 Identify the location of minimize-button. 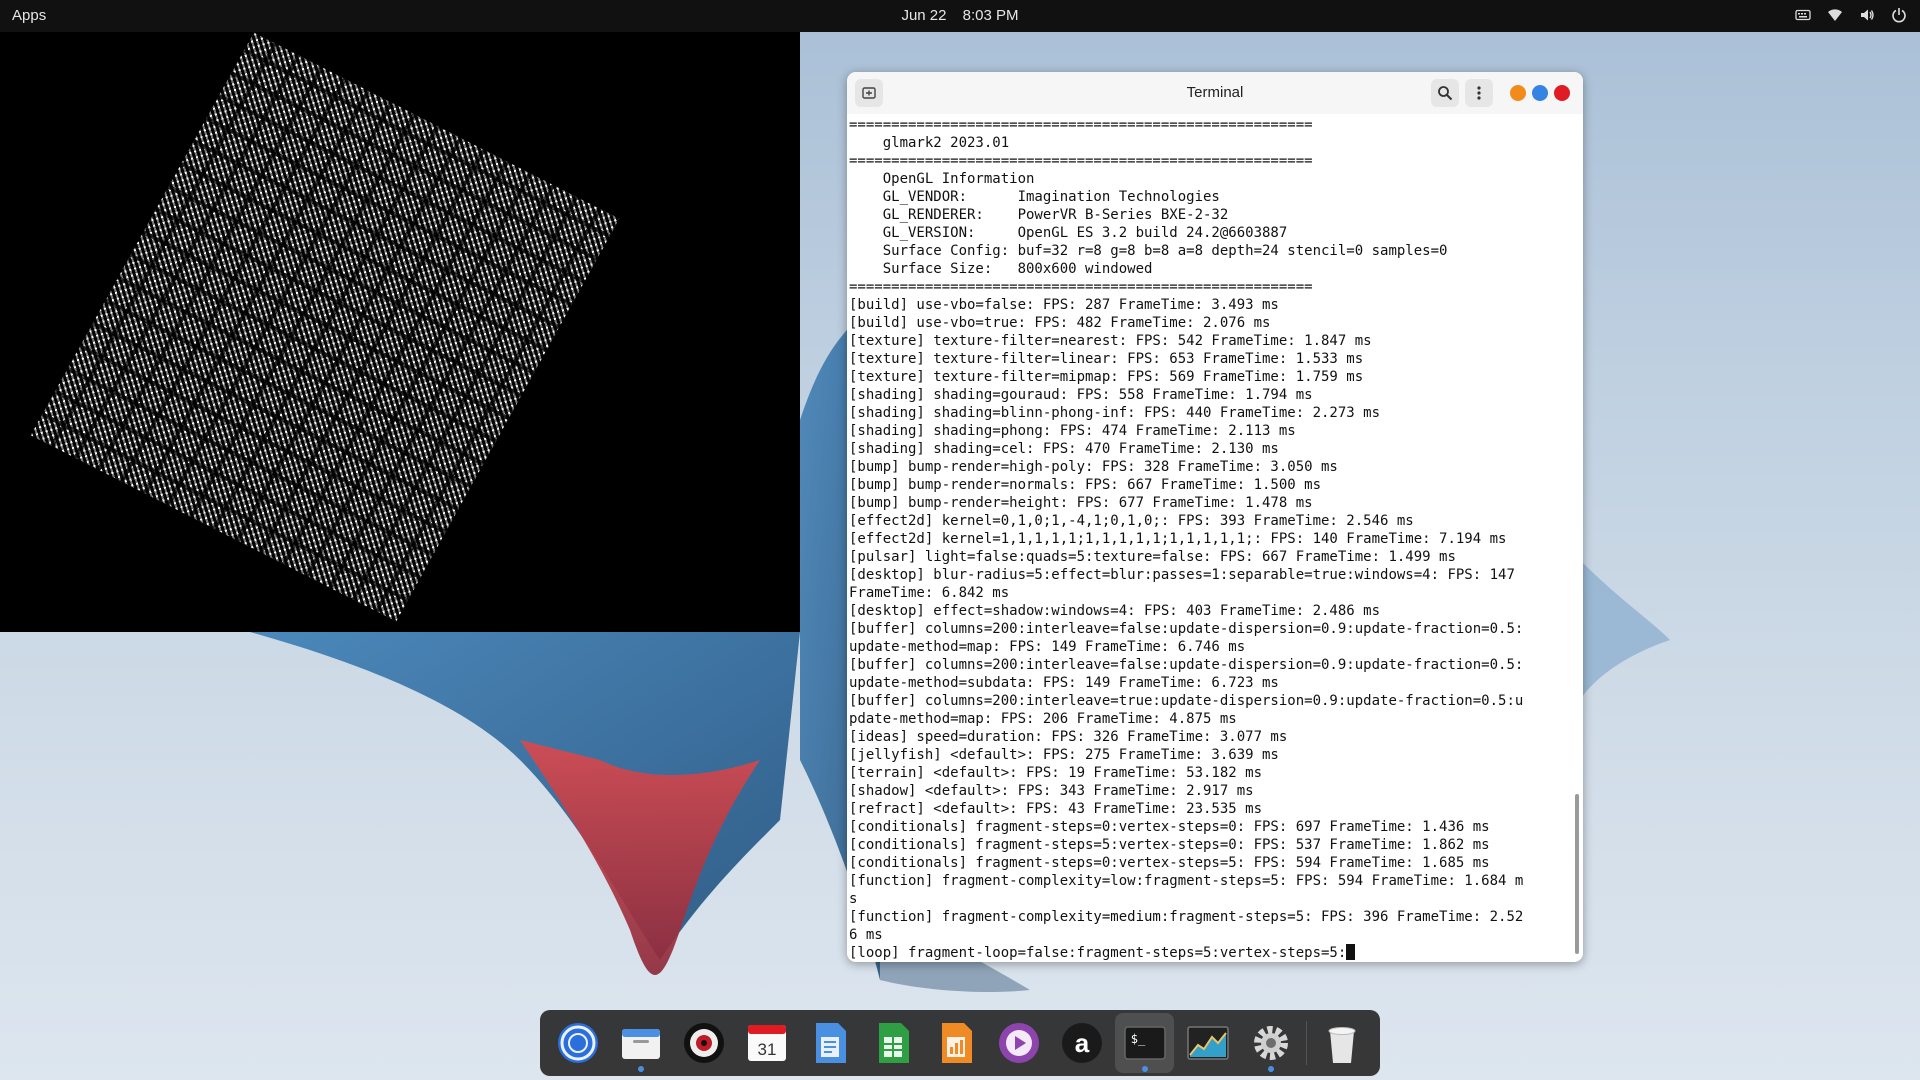
(1518, 93).